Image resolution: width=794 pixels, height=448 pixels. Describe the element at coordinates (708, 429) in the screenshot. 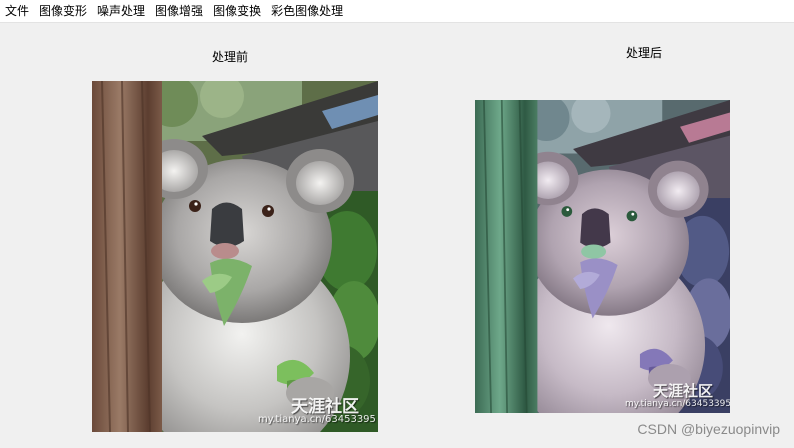

I see `csdn-credit: CSDN @biyezuopinvip` at that location.